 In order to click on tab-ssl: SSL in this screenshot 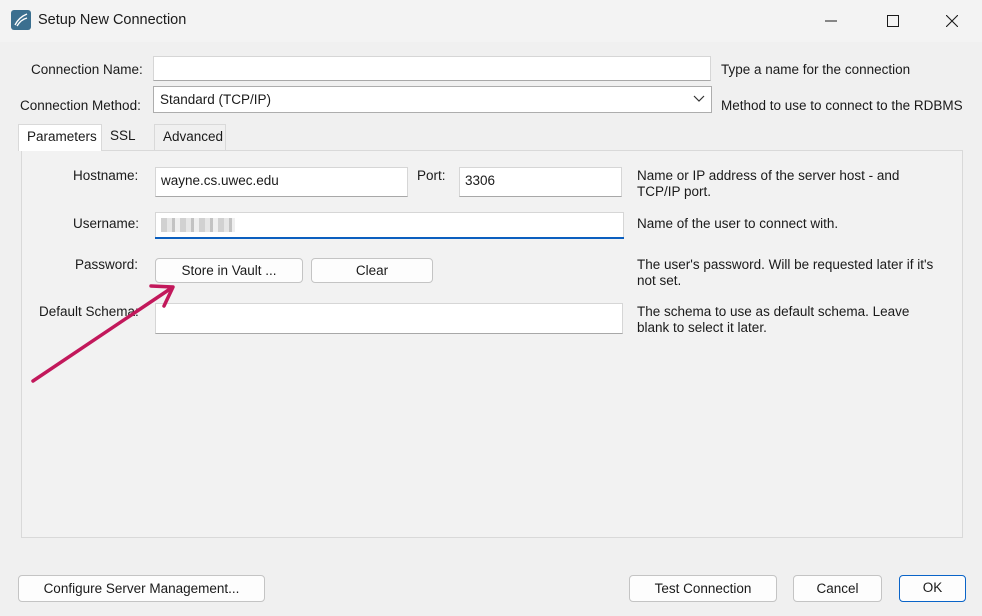, I will do `click(128, 137)`.